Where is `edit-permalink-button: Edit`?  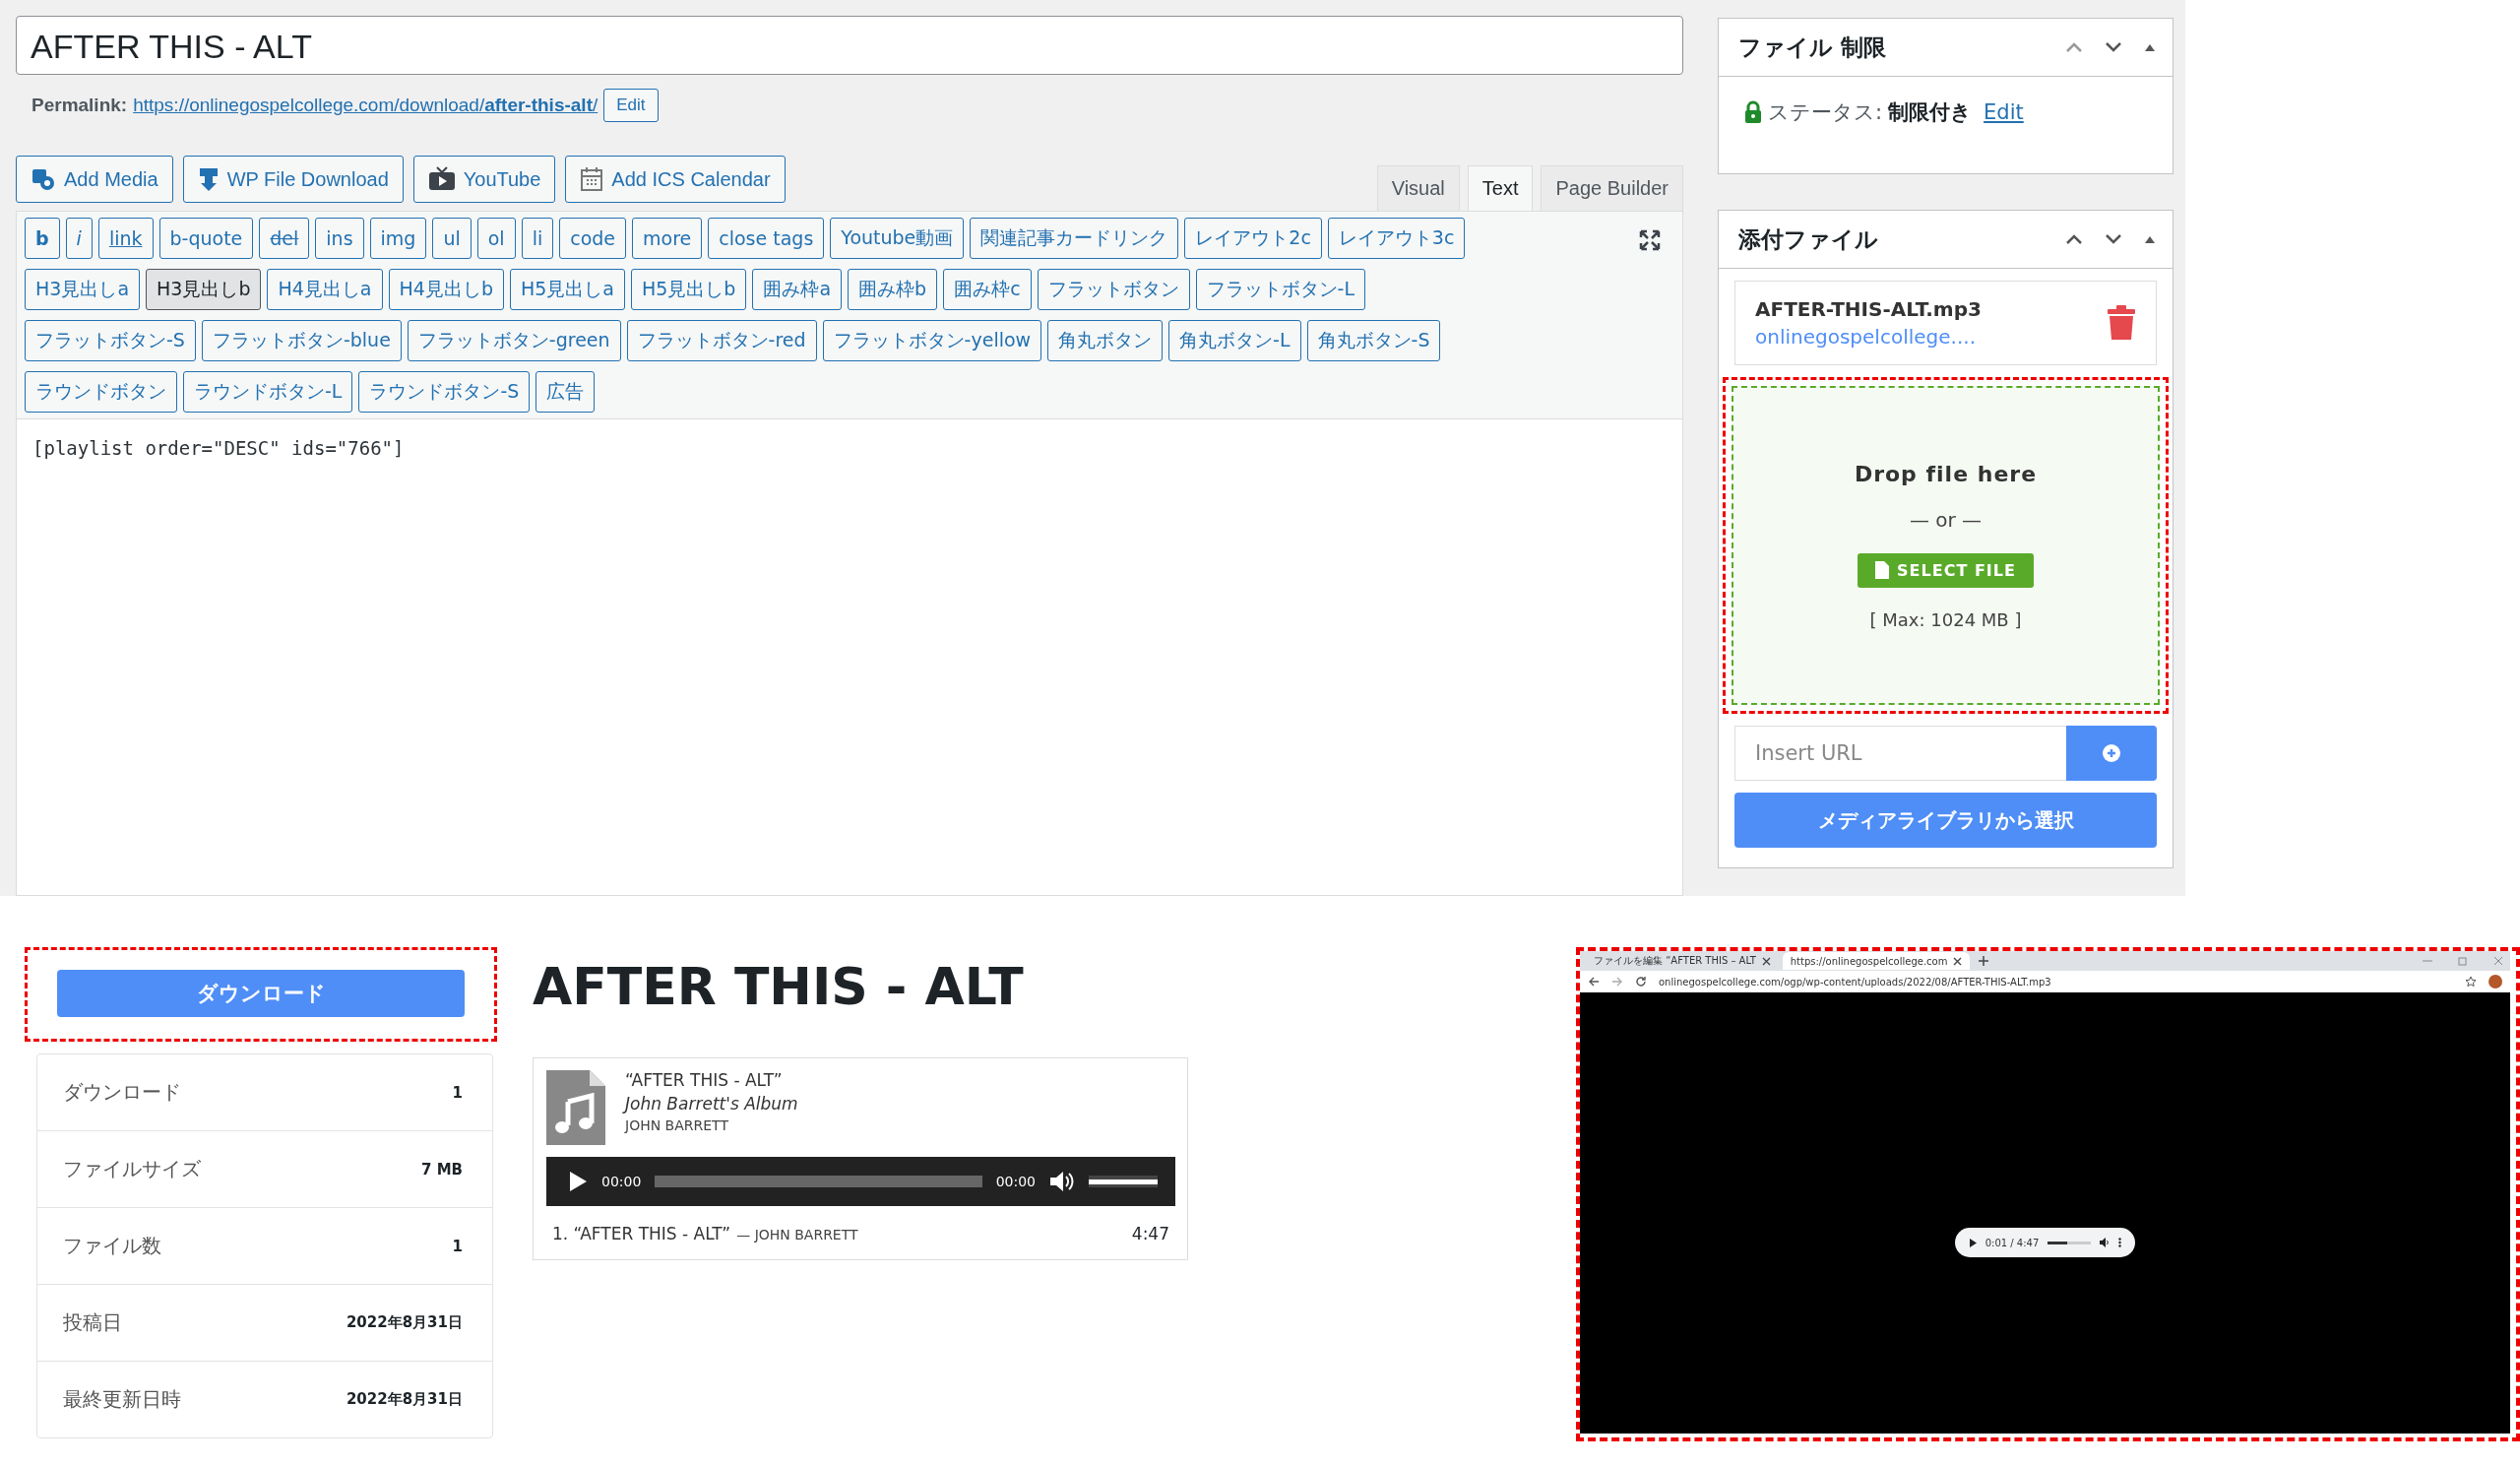 edit-permalink-button: Edit is located at coordinates (631, 106).